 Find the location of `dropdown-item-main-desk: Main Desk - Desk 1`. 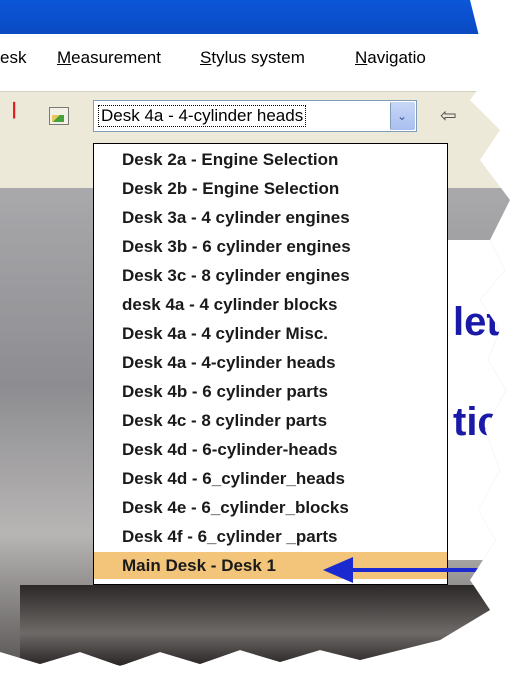

dropdown-item-main-desk: Main Desk - Desk 1 is located at coordinates (270, 565).